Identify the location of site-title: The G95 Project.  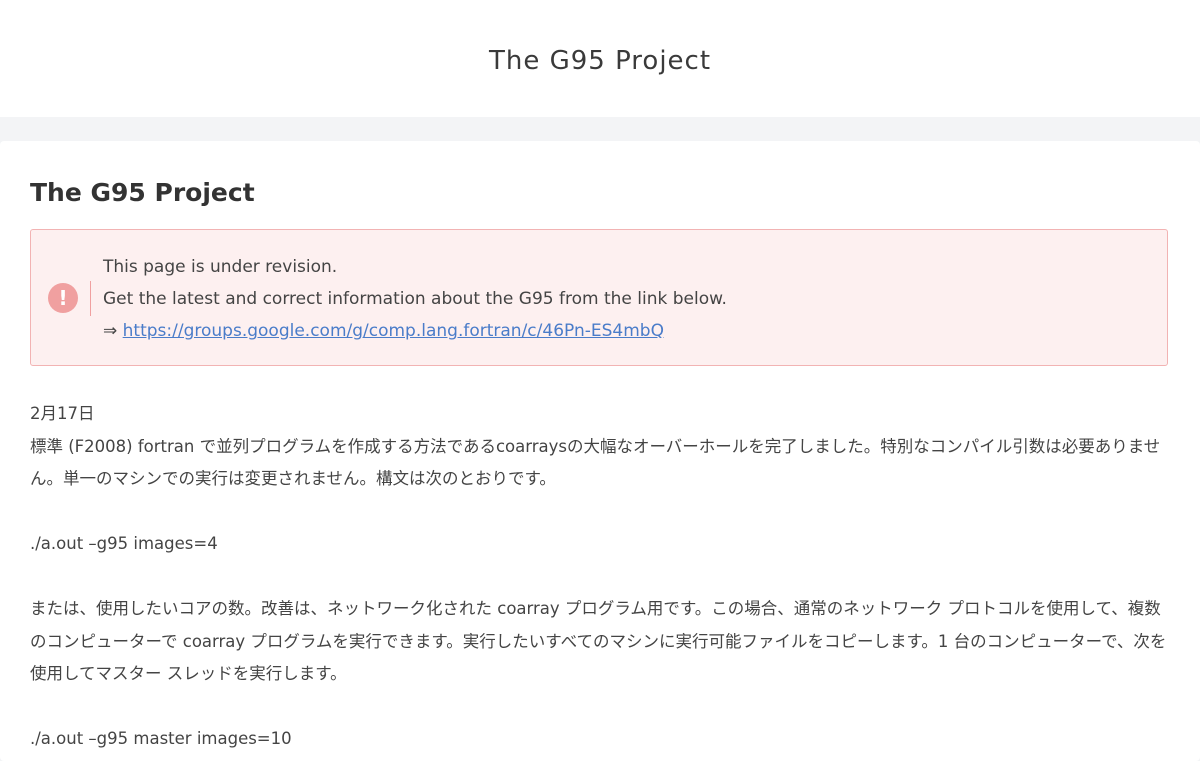
(600, 59).